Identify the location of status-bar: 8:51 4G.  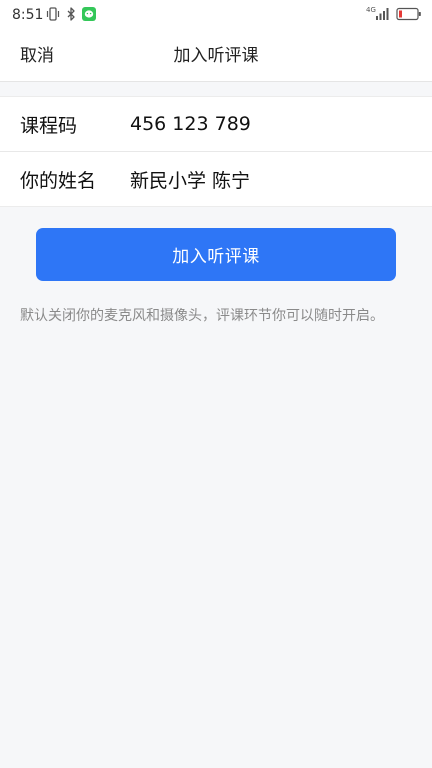
(216, 15).